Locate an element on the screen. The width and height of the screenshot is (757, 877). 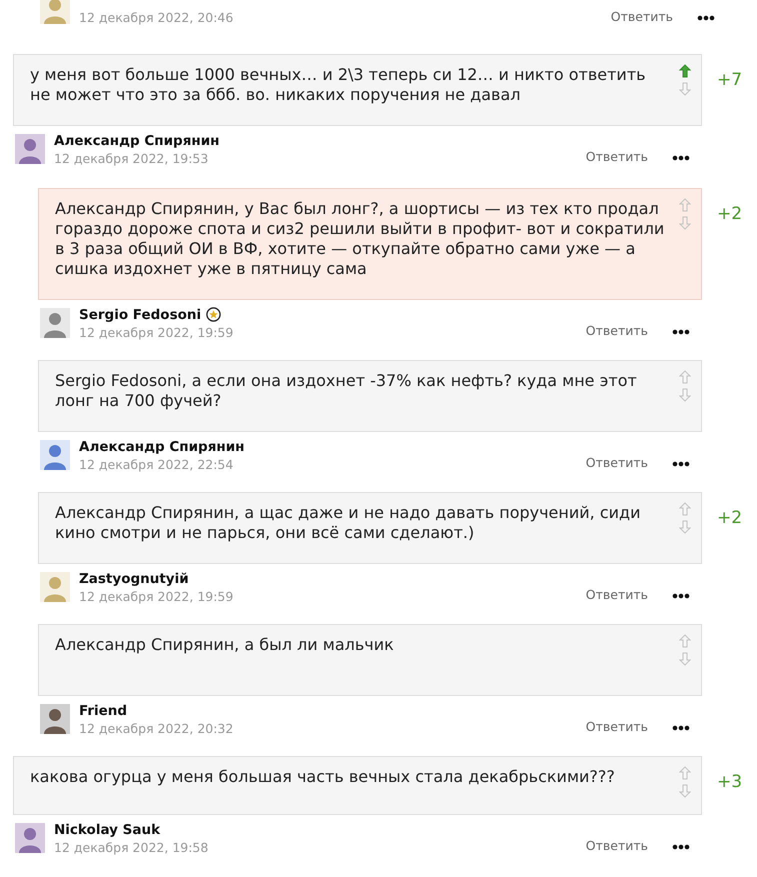
author-name: Sergio Fedosoni is located at coordinates (140, 314).